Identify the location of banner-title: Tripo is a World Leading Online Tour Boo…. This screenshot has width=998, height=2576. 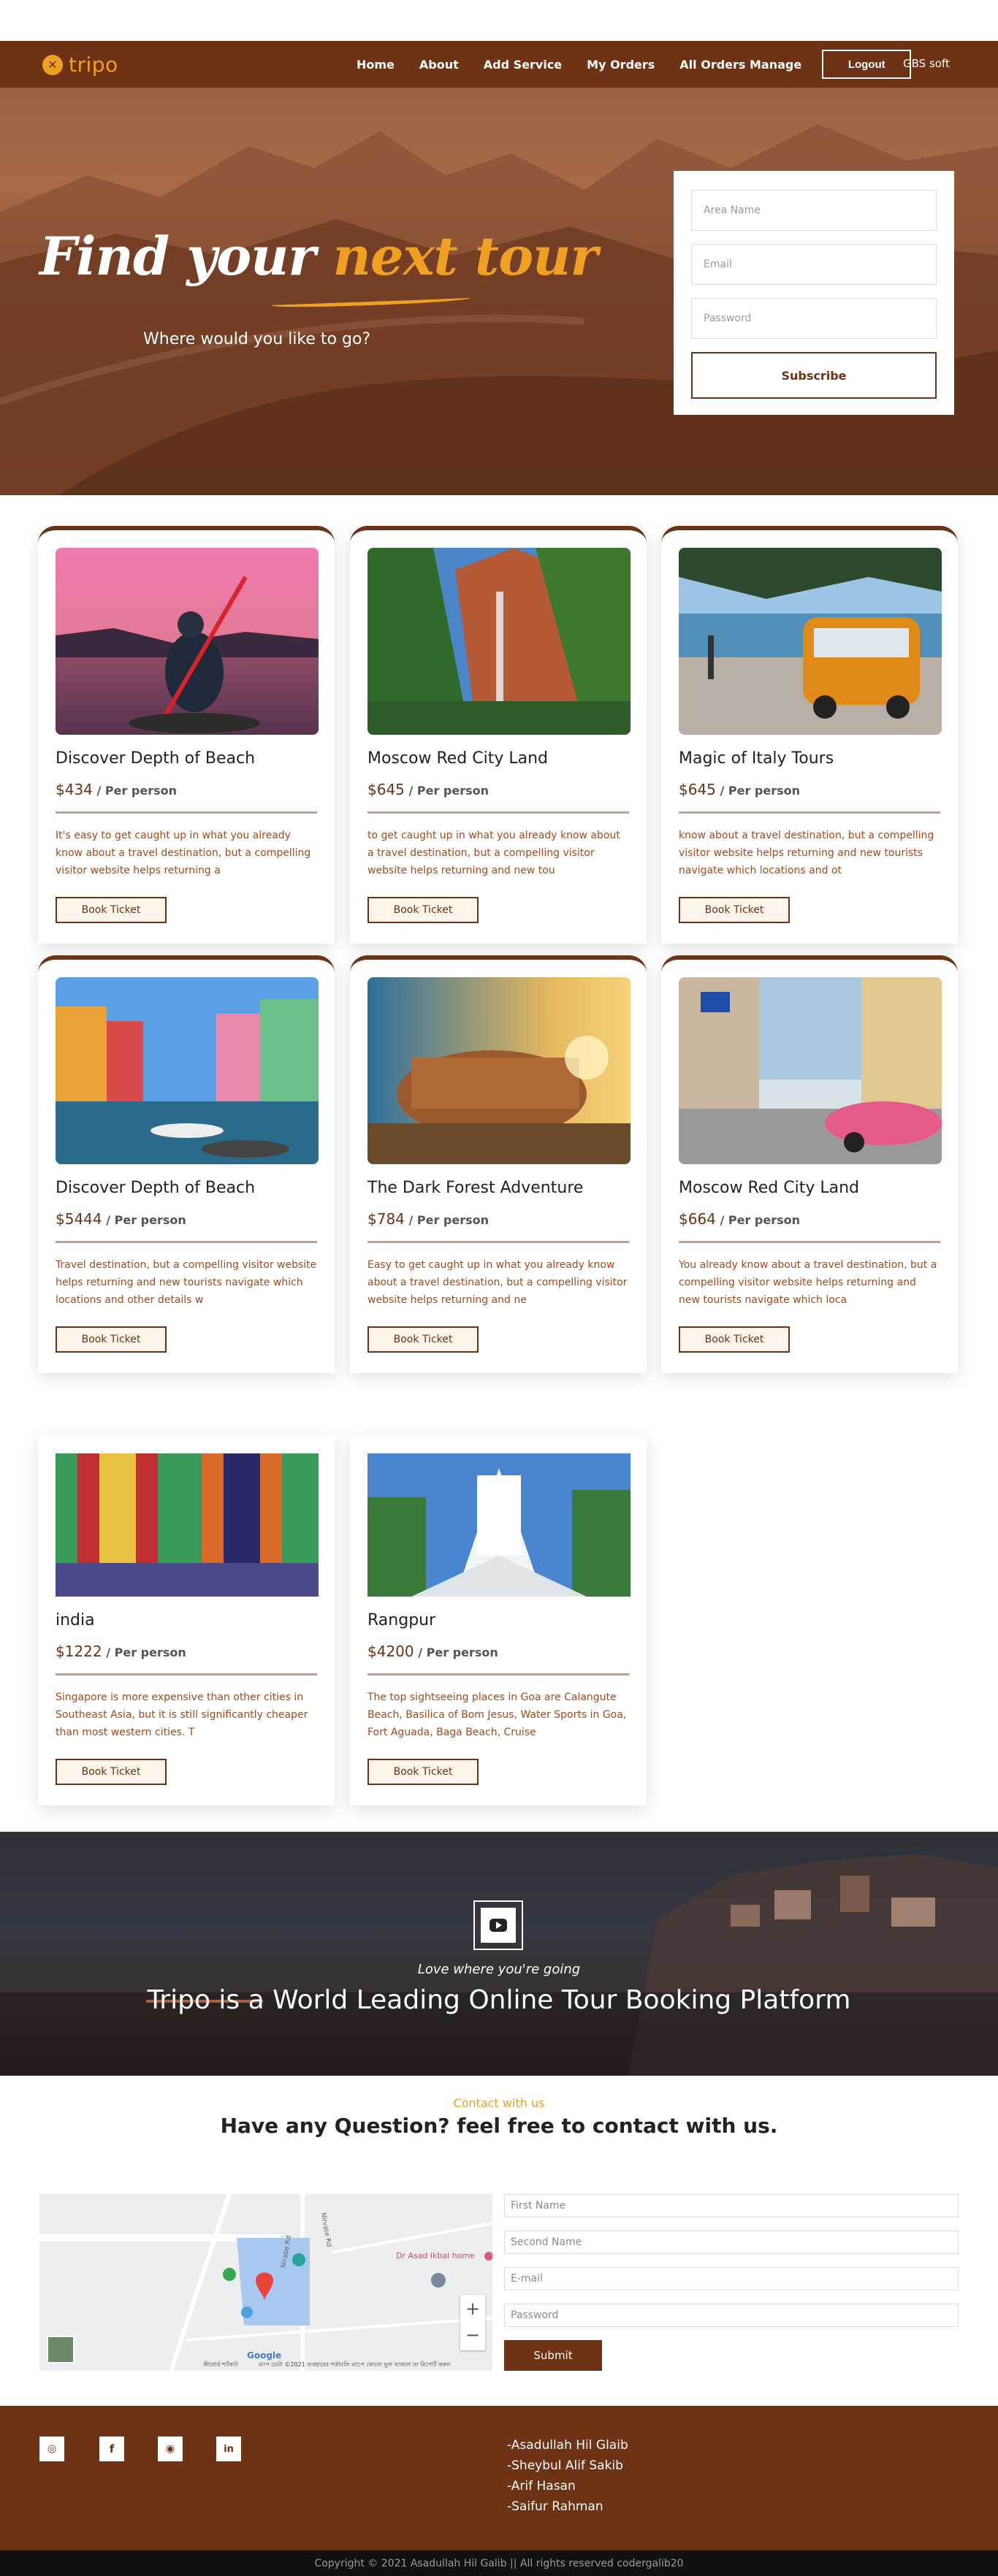
(499, 2000).